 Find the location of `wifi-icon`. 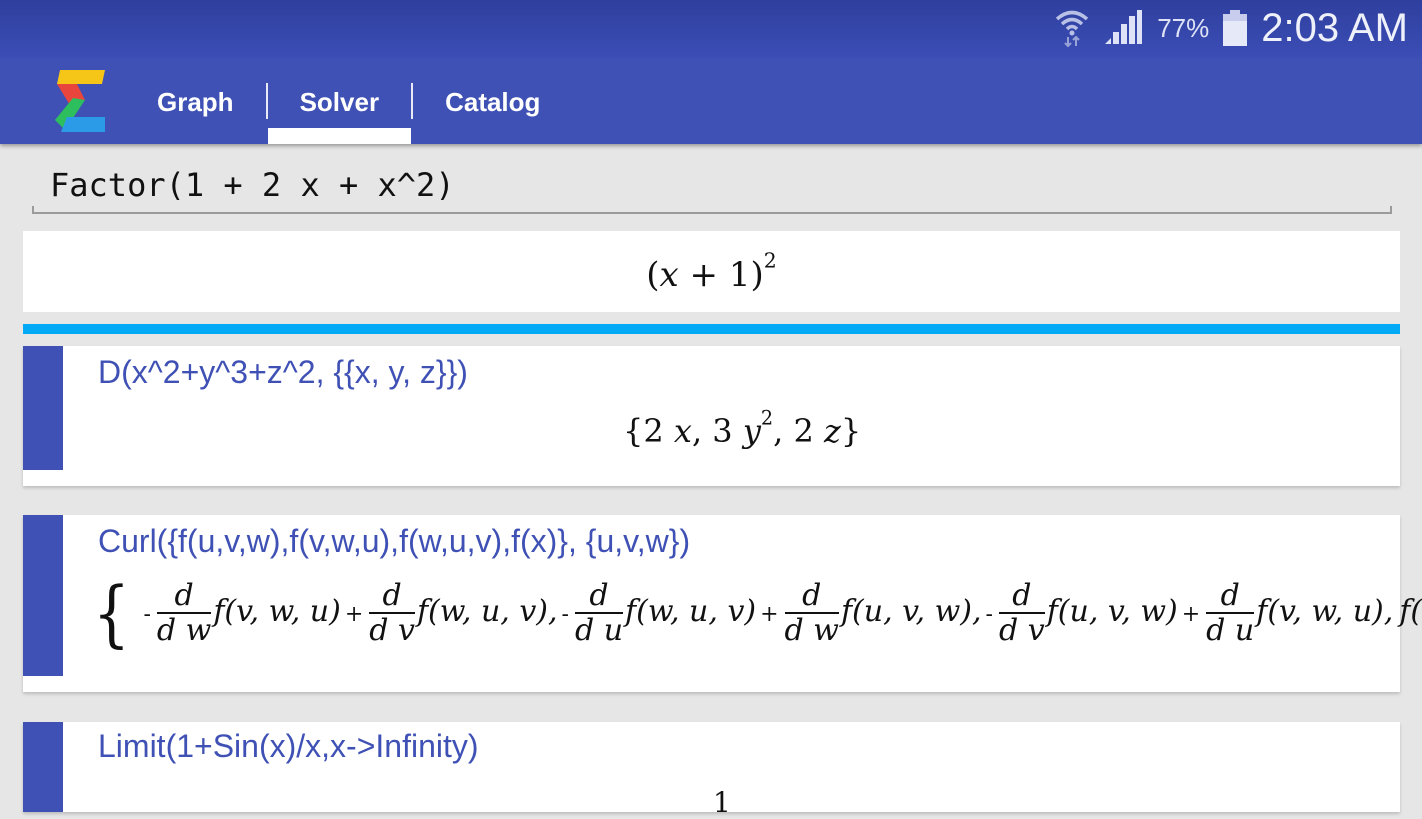

wifi-icon is located at coordinates (1072, 29).